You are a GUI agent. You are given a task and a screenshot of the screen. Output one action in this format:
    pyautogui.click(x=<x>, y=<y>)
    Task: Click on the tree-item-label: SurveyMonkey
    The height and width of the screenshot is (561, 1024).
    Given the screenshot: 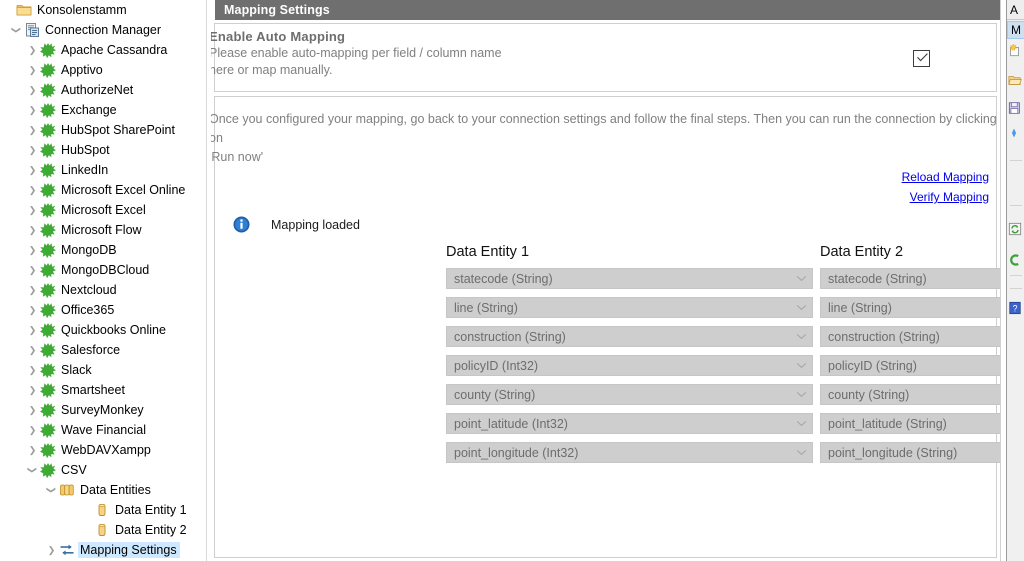 What is the action you would take?
    pyautogui.click(x=102, y=410)
    